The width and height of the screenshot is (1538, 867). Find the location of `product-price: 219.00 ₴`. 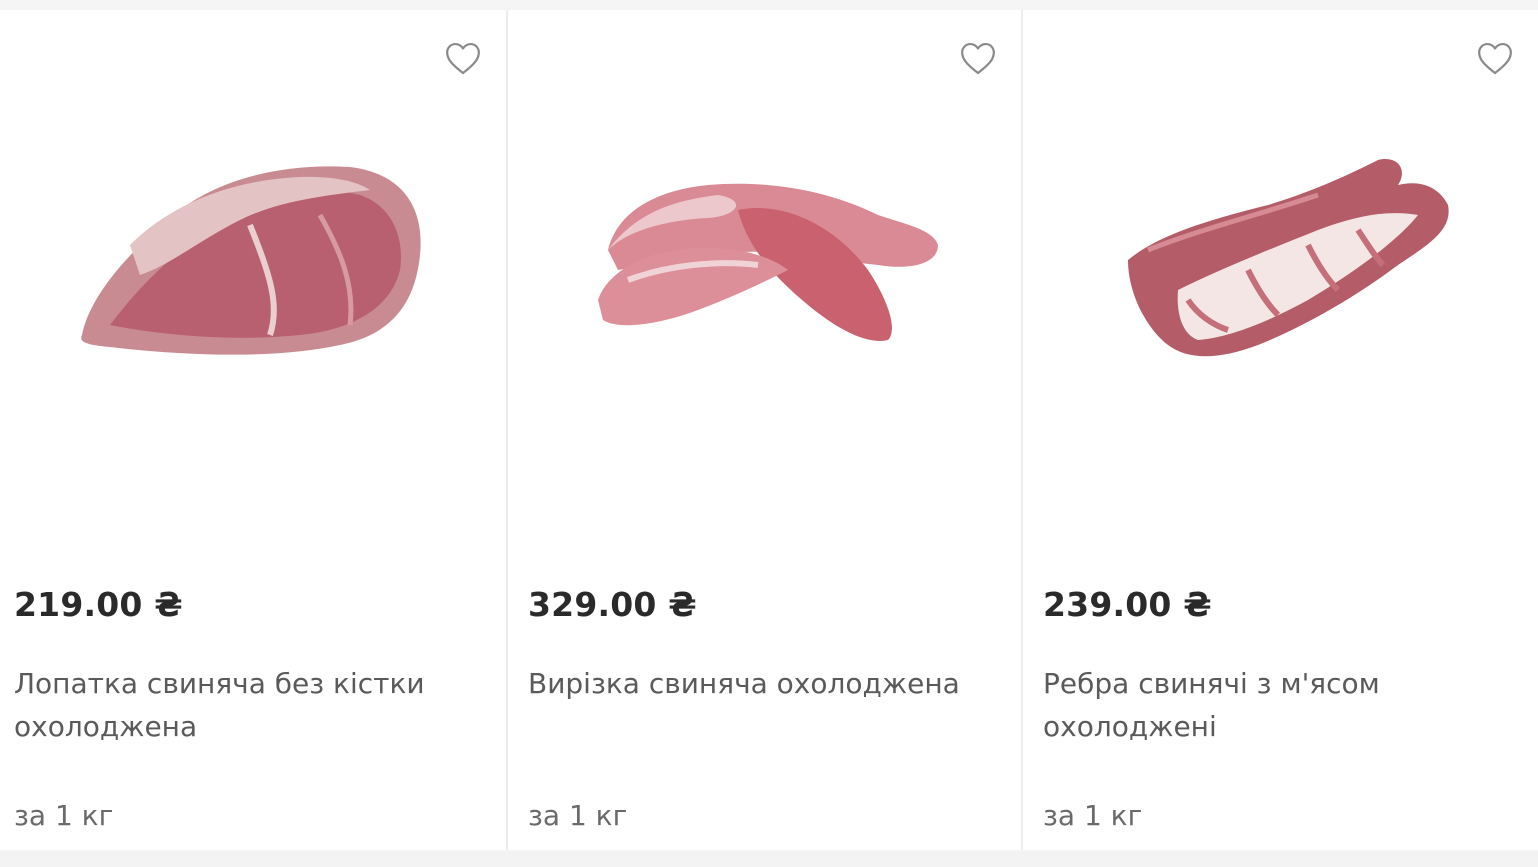

product-price: 219.00 ₴ is located at coordinates (98, 604).